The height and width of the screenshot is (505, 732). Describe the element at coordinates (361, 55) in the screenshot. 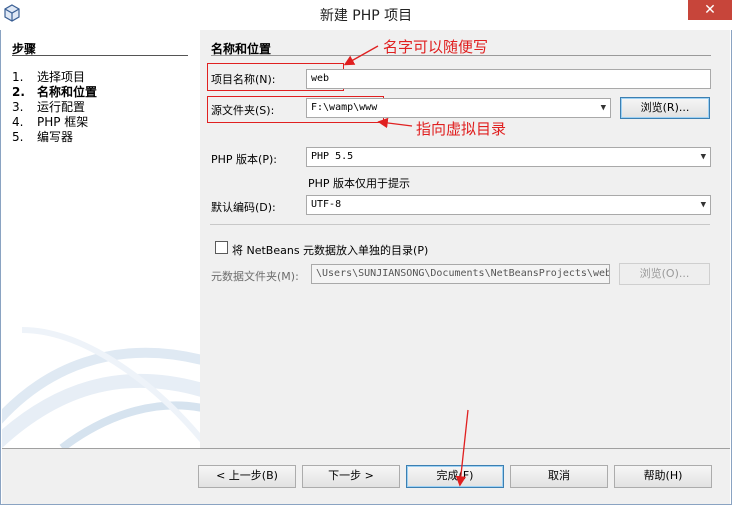

I see `annotation-arrow-name` at that location.